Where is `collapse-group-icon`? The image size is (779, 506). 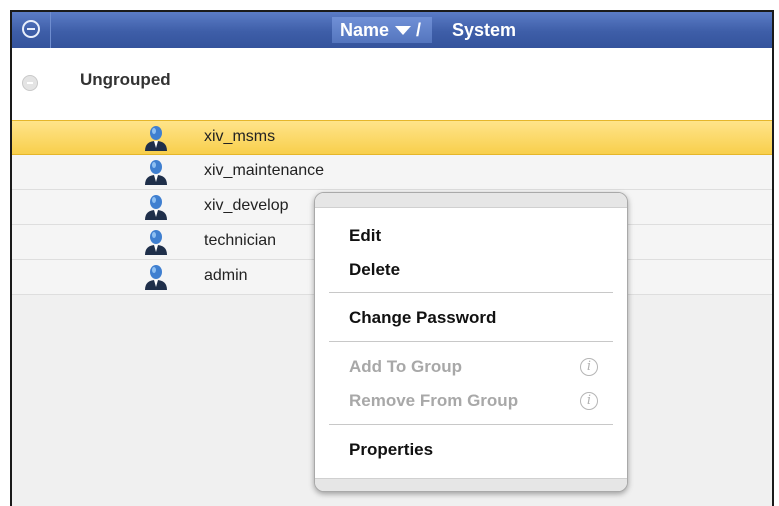
collapse-group-icon is located at coordinates (30, 83).